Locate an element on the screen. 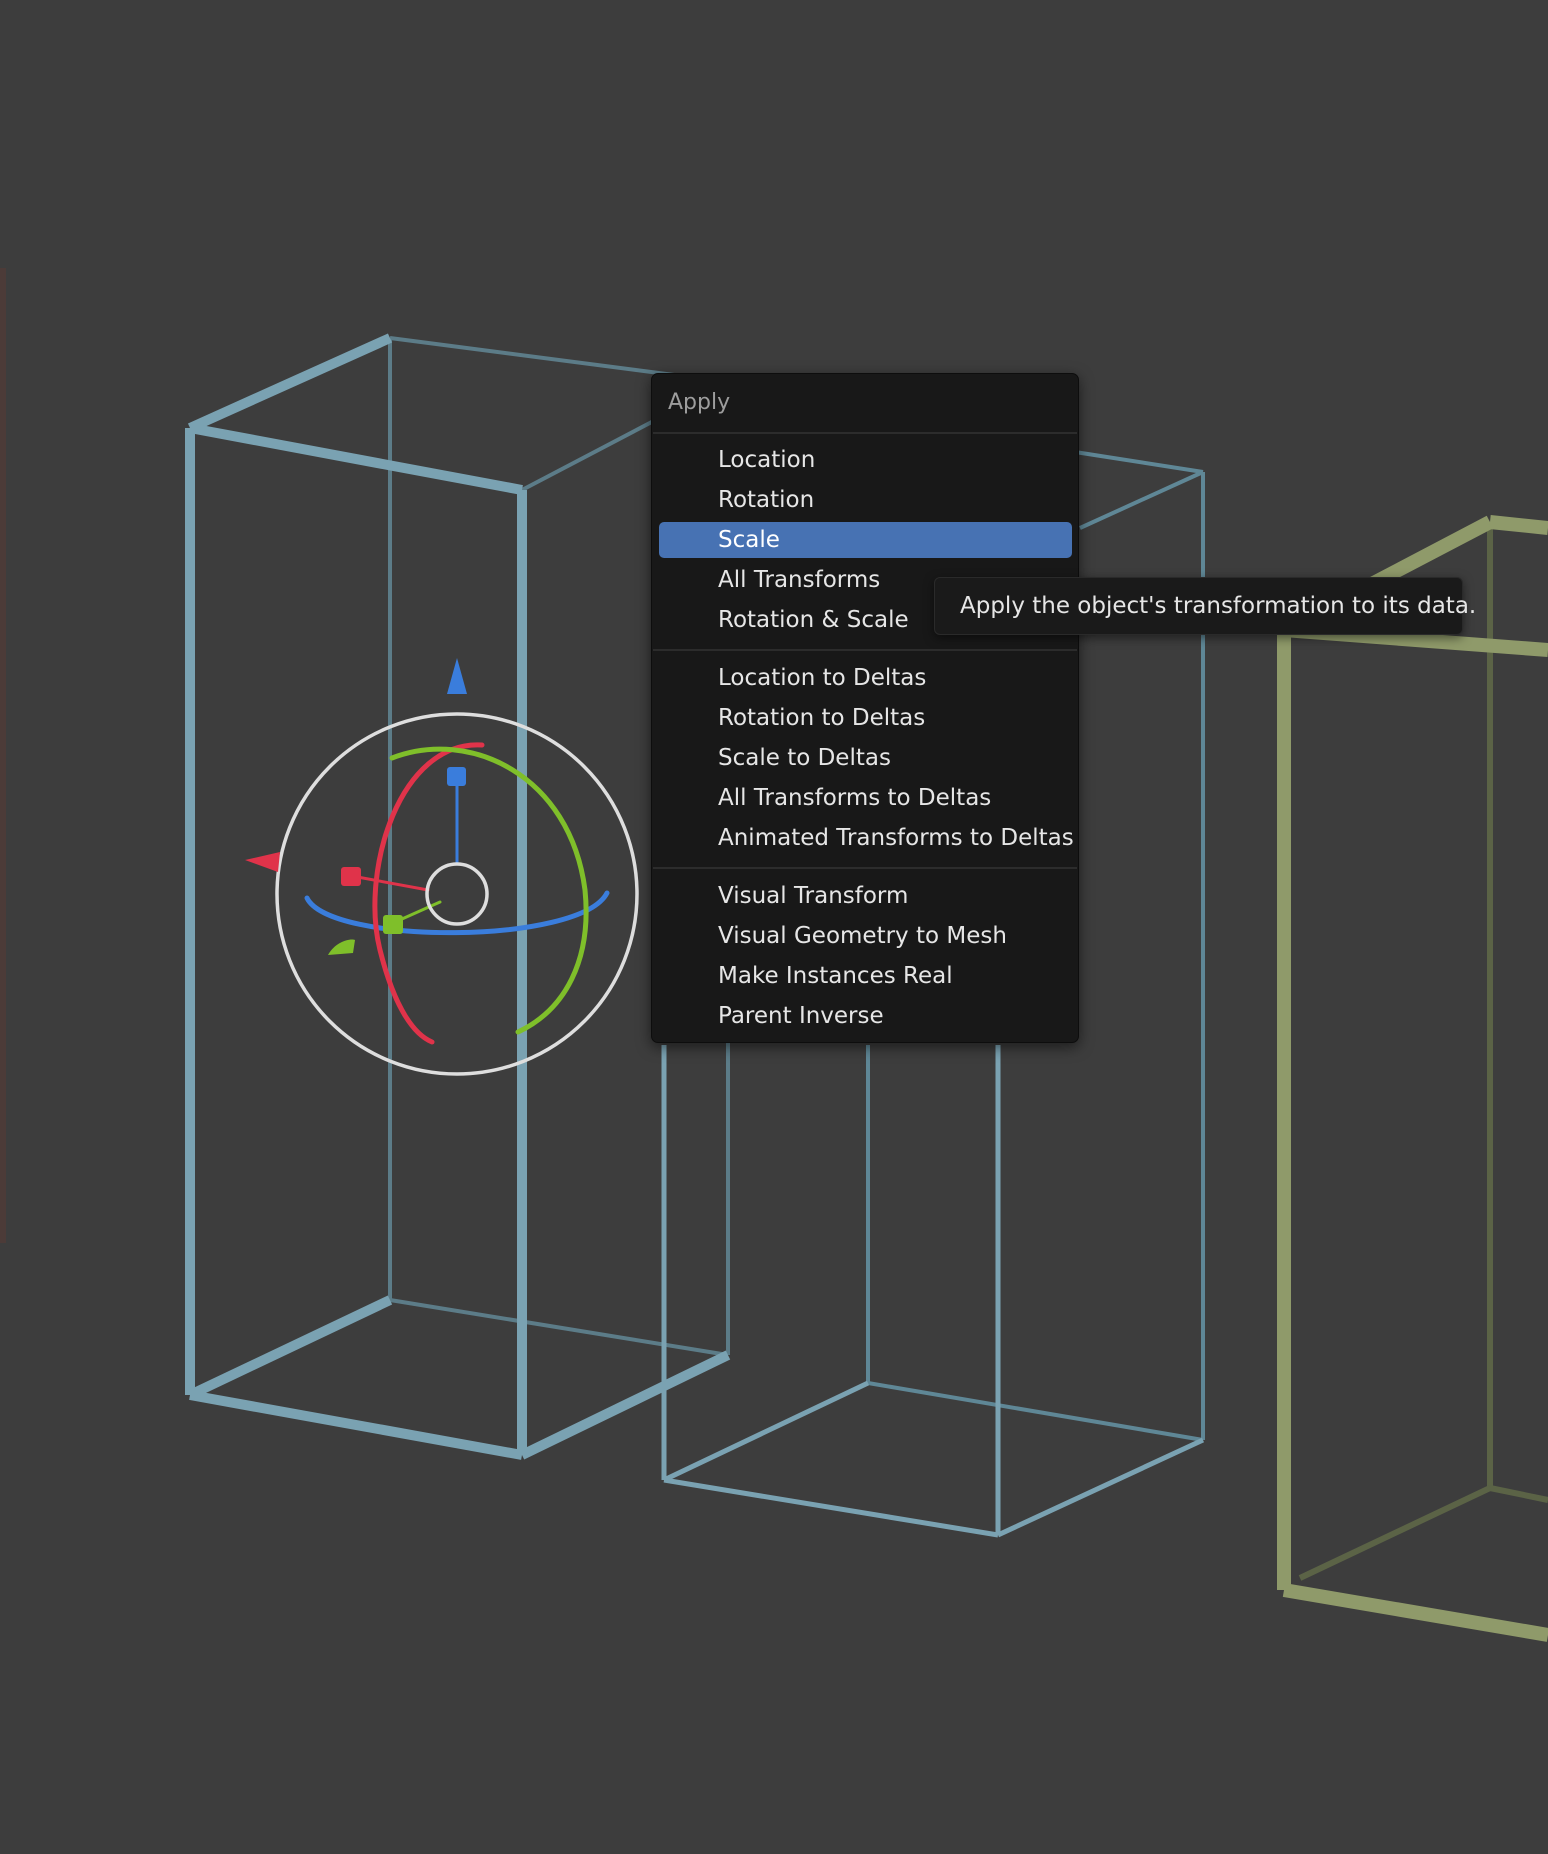 The width and height of the screenshot is (1548, 1854). menu-item-location-to-deltas: Location to Deltas is located at coordinates (865, 678).